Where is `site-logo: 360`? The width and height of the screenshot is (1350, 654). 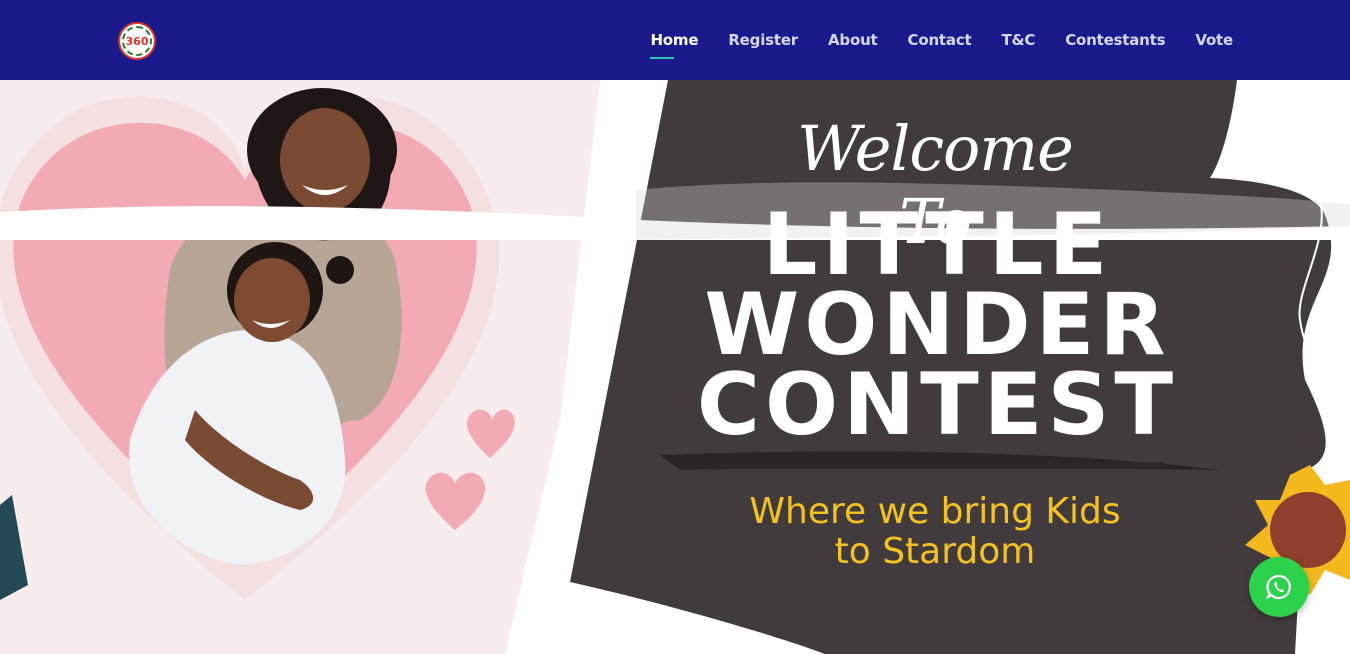
site-logo: 360 is located at coordinates (137, 41).